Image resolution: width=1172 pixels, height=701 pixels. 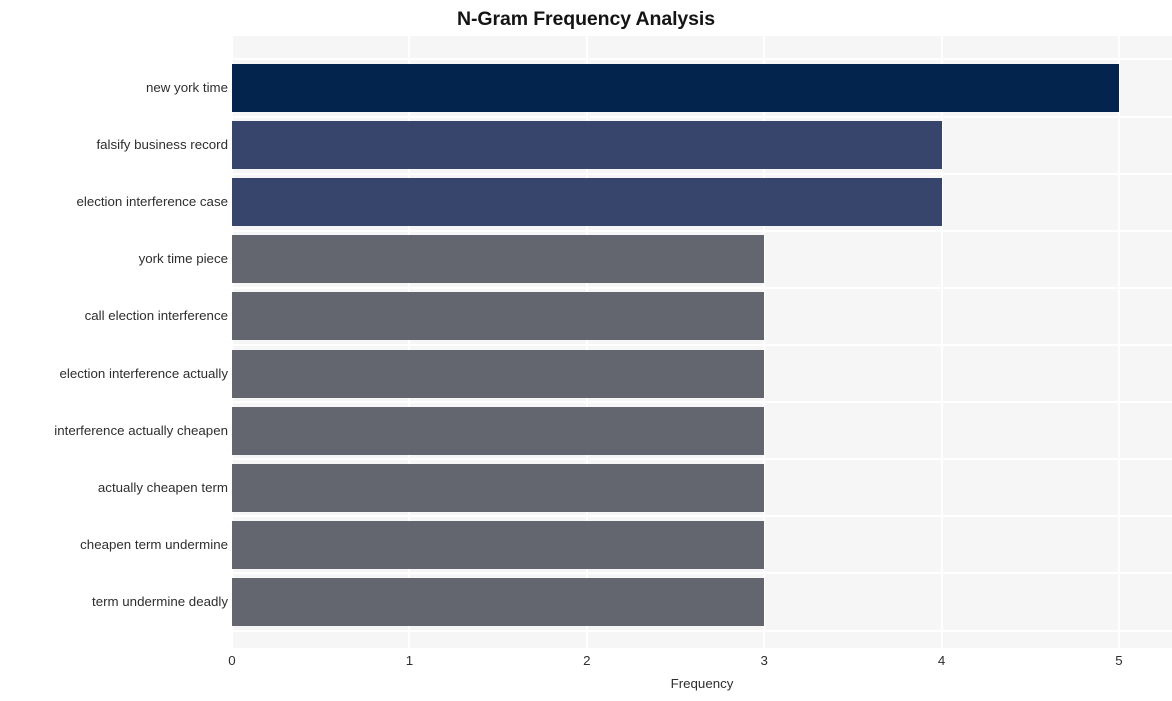 What do you see at coordinates (1119, 342) in the screenshot?
I see `x-gridline` at bounding box center [1119, 342].